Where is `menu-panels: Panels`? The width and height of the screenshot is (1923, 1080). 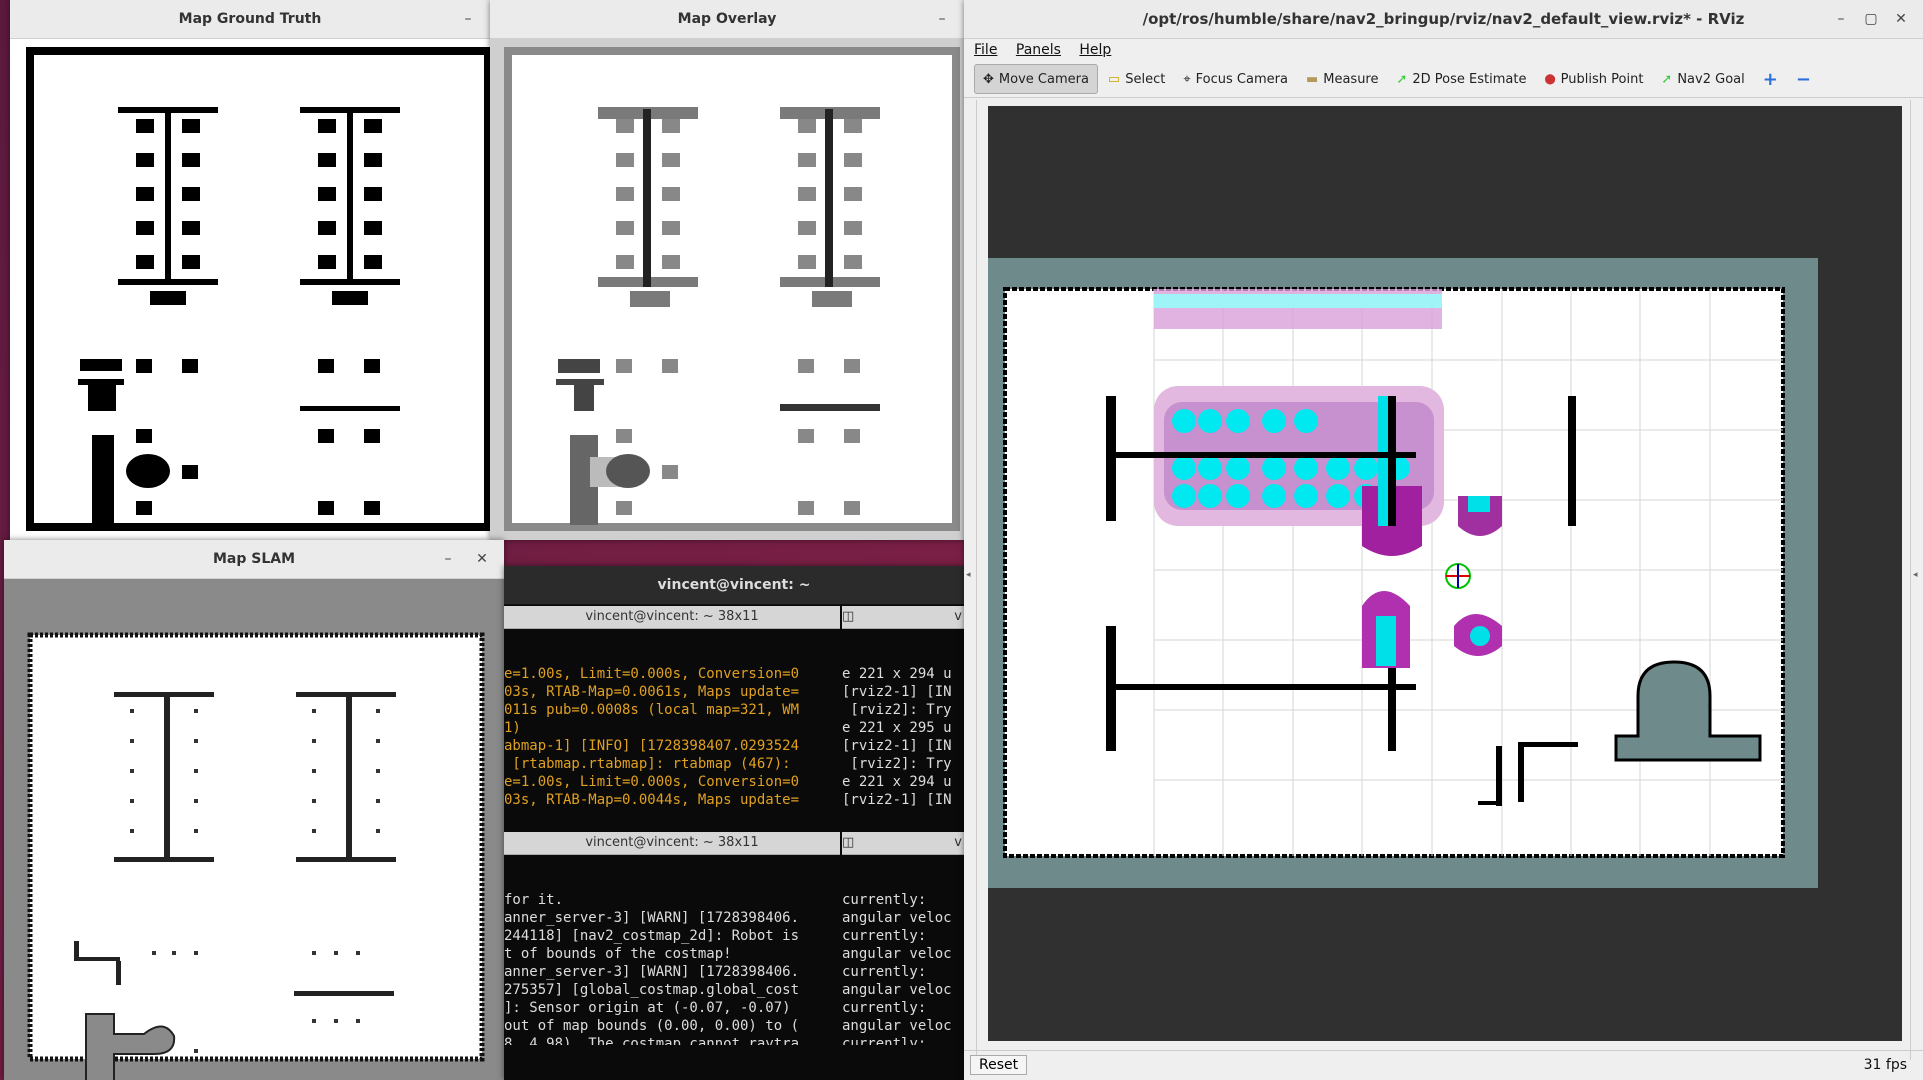
menu-panels: Panels is located at coordinates (1038, 50).